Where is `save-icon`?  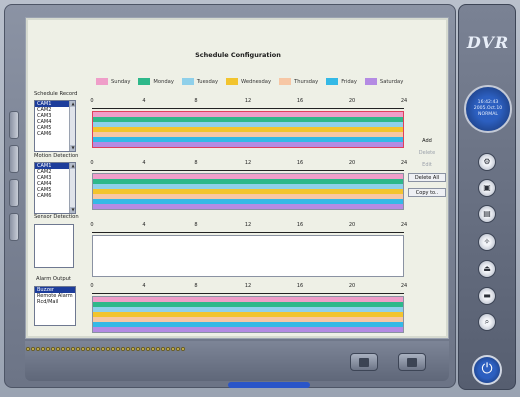 save-icon is located at coordinates (364, 362).